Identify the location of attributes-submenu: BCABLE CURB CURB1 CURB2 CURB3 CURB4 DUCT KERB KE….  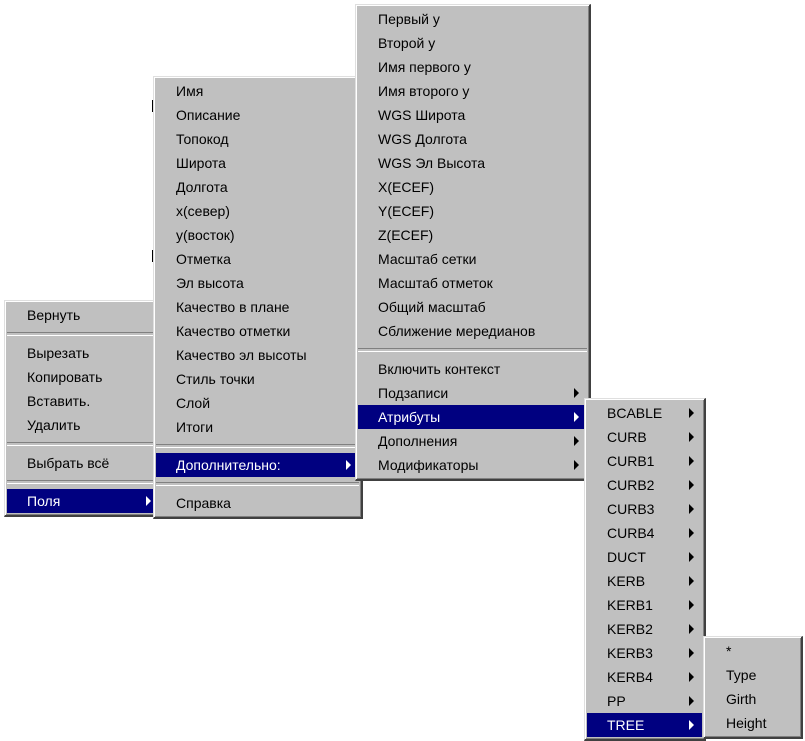
(645, 569).